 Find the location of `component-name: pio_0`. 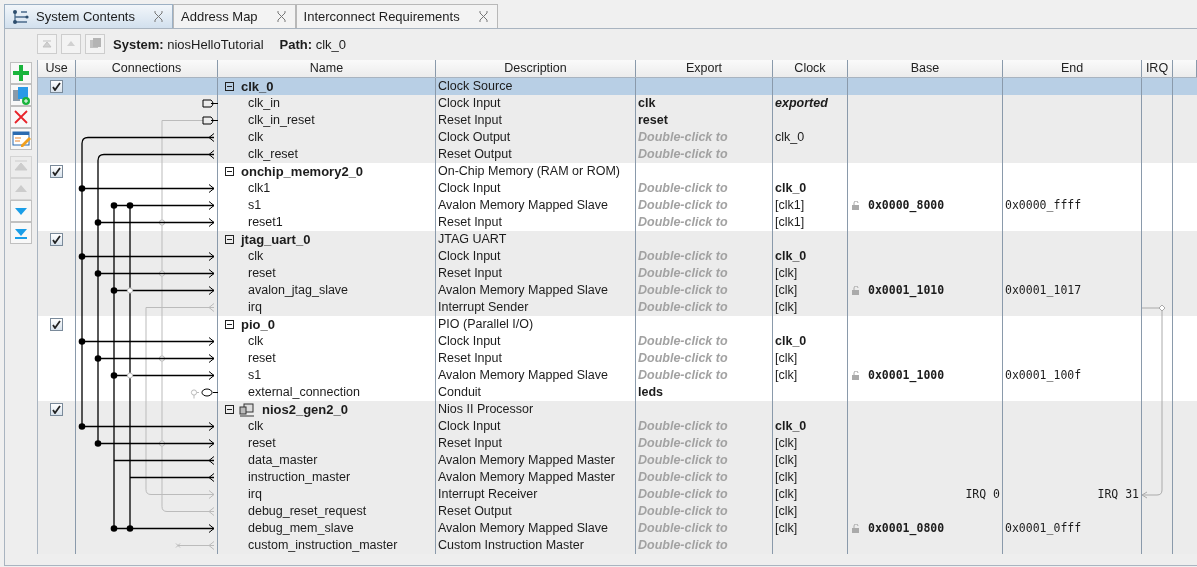

component-name: pio_0 is located at coordinates (258, 324).